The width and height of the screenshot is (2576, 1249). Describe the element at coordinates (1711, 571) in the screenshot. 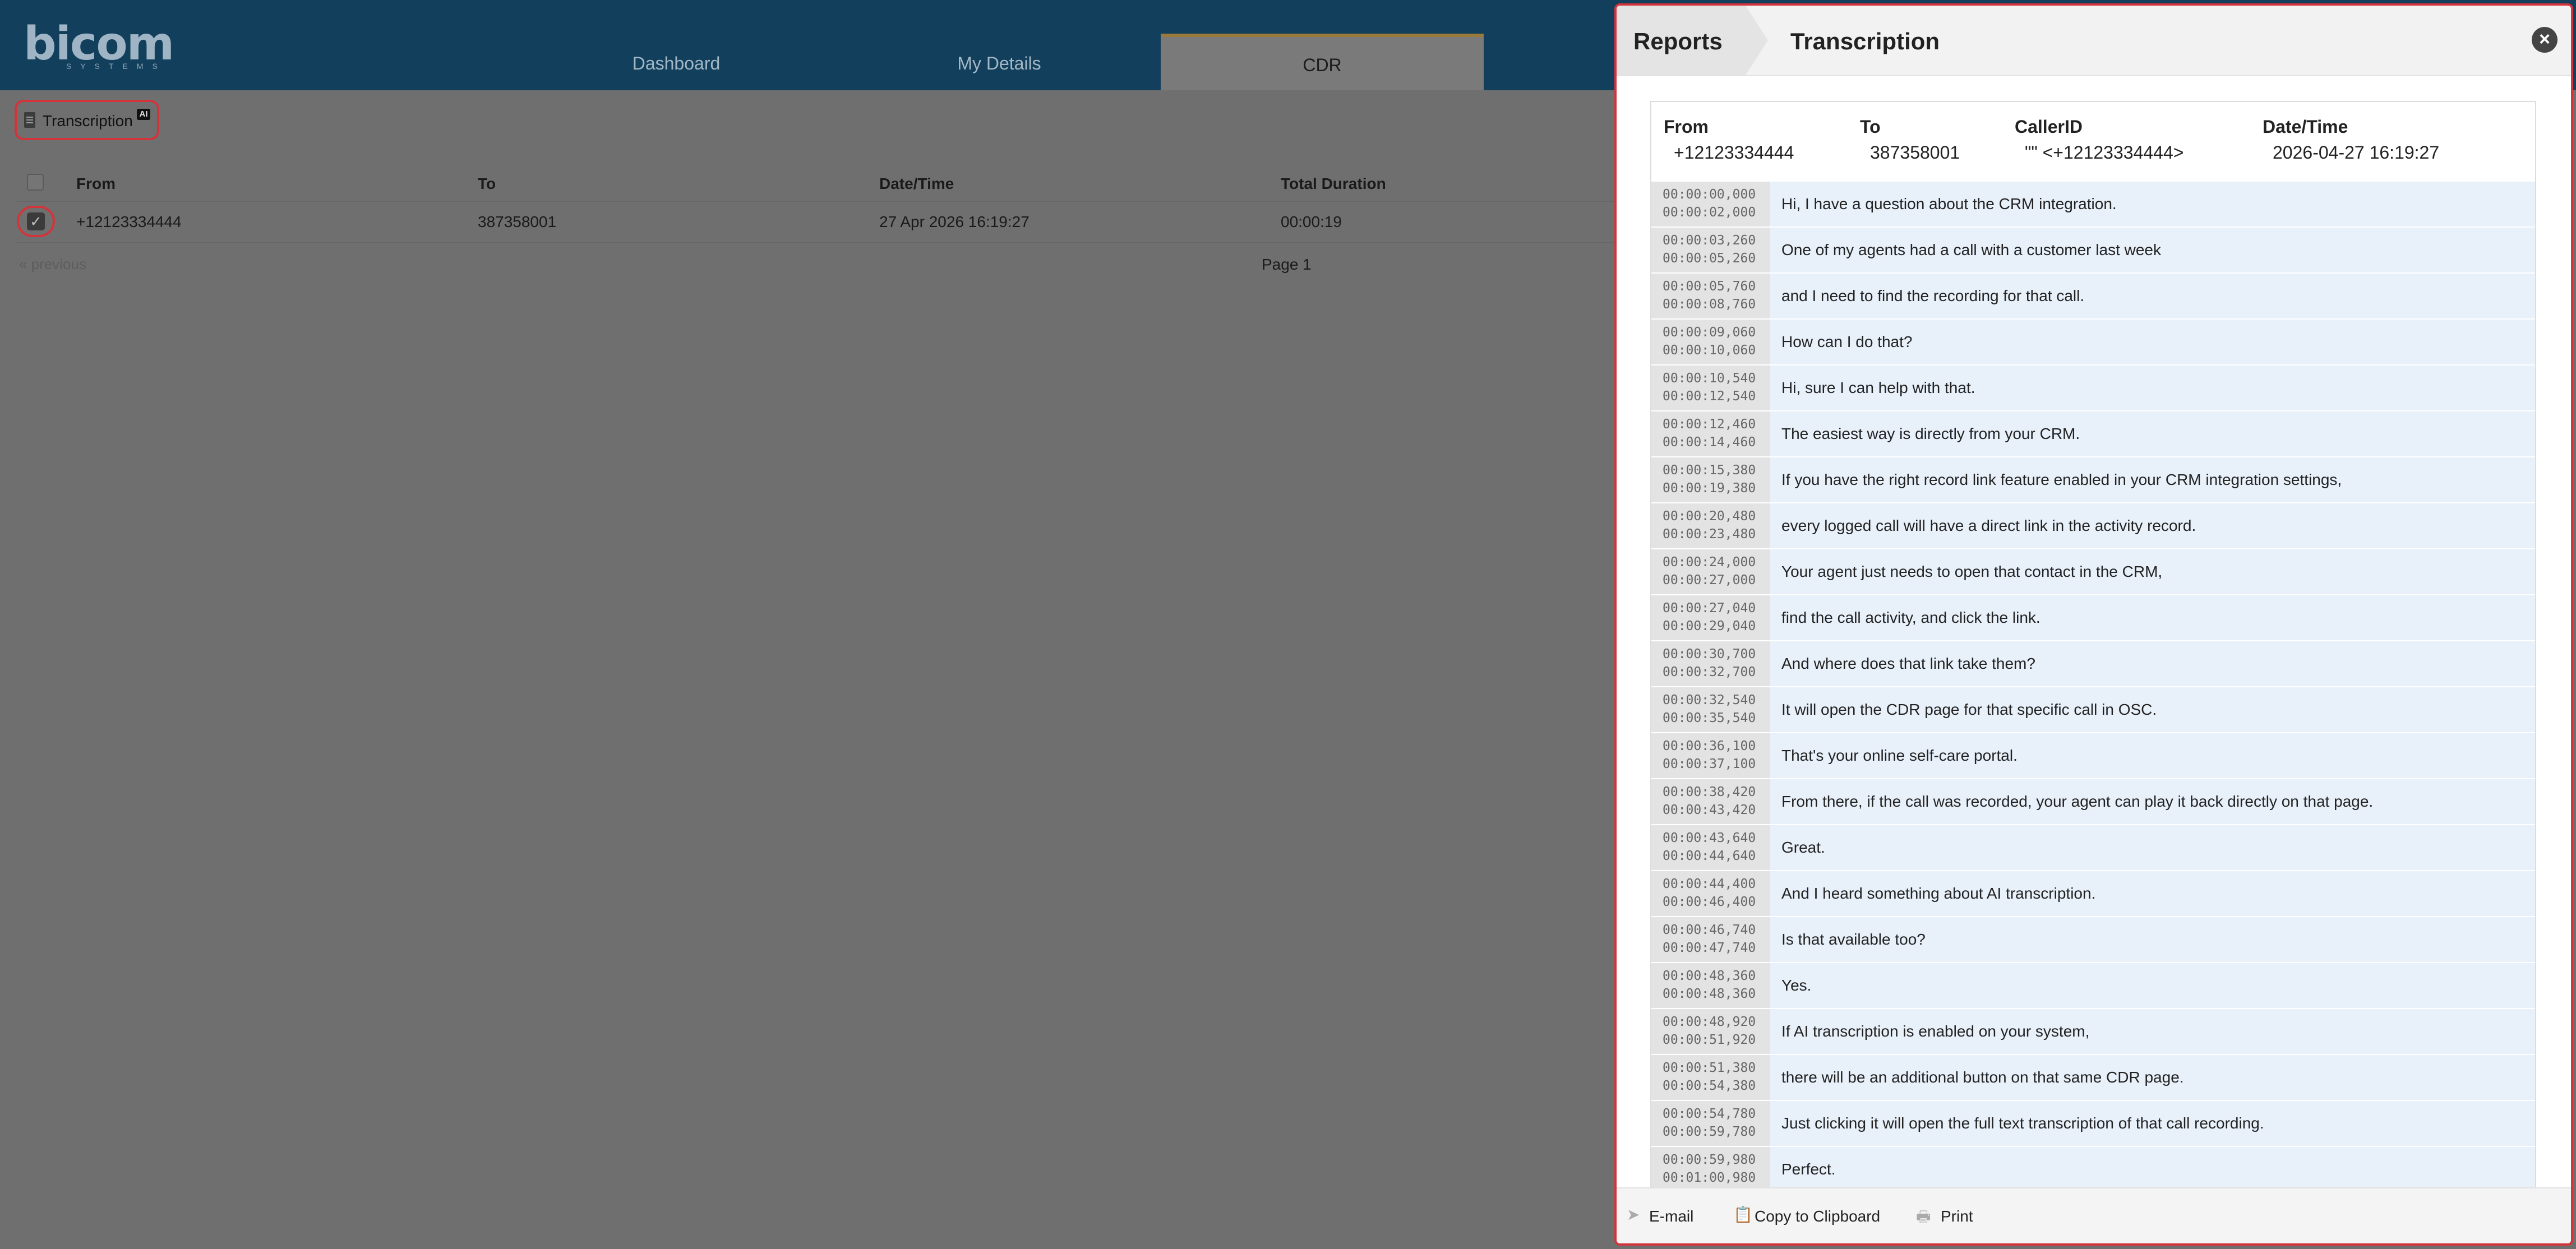

I see `timestamp-block: 00:00:24,000 00:00:27,000` at that location.